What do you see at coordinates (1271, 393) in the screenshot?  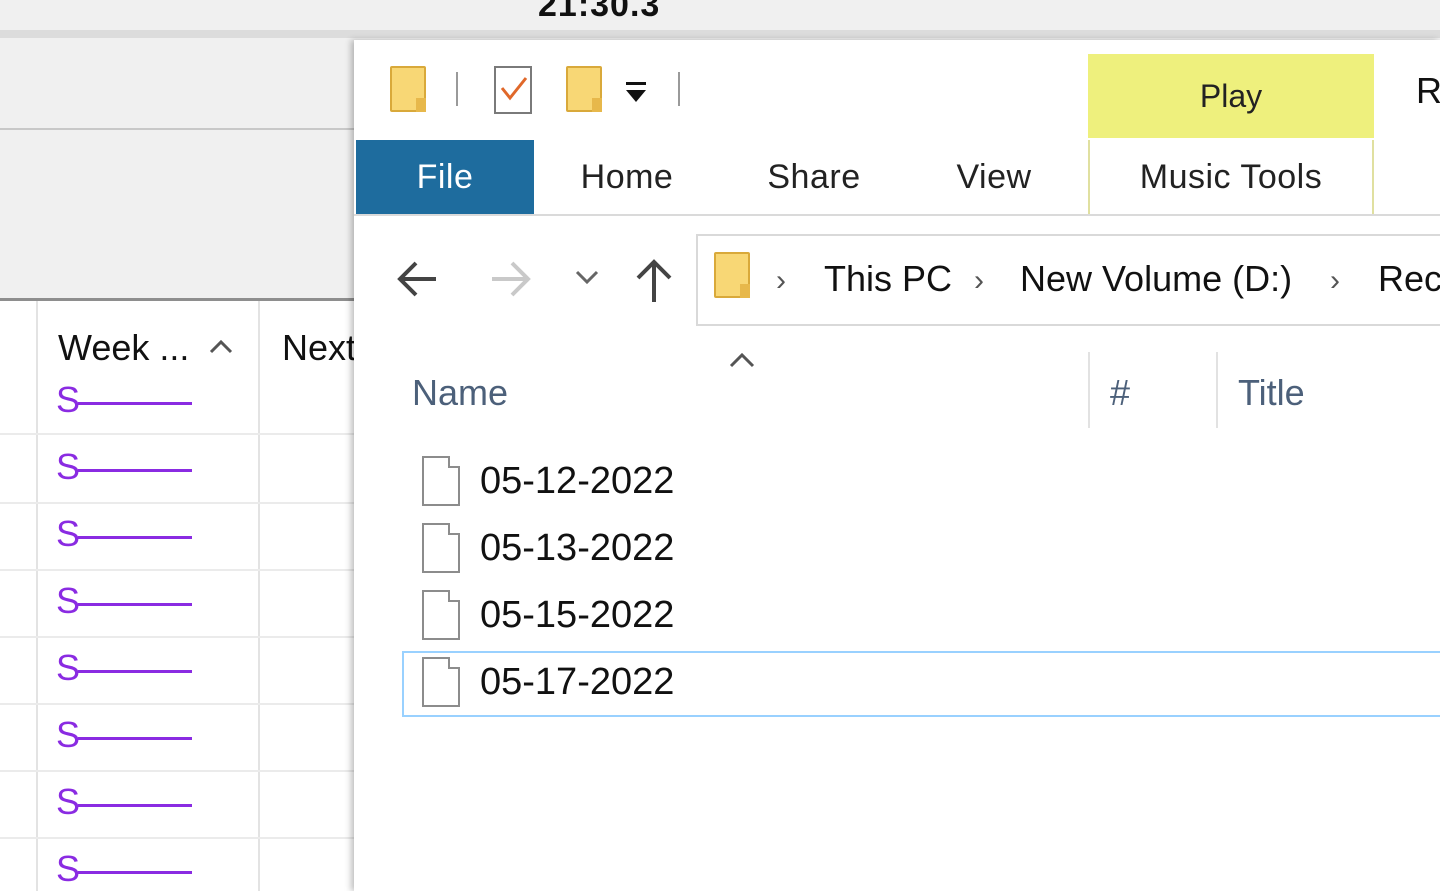 I see `column-title: Title` at bounding box center [1271, 393].